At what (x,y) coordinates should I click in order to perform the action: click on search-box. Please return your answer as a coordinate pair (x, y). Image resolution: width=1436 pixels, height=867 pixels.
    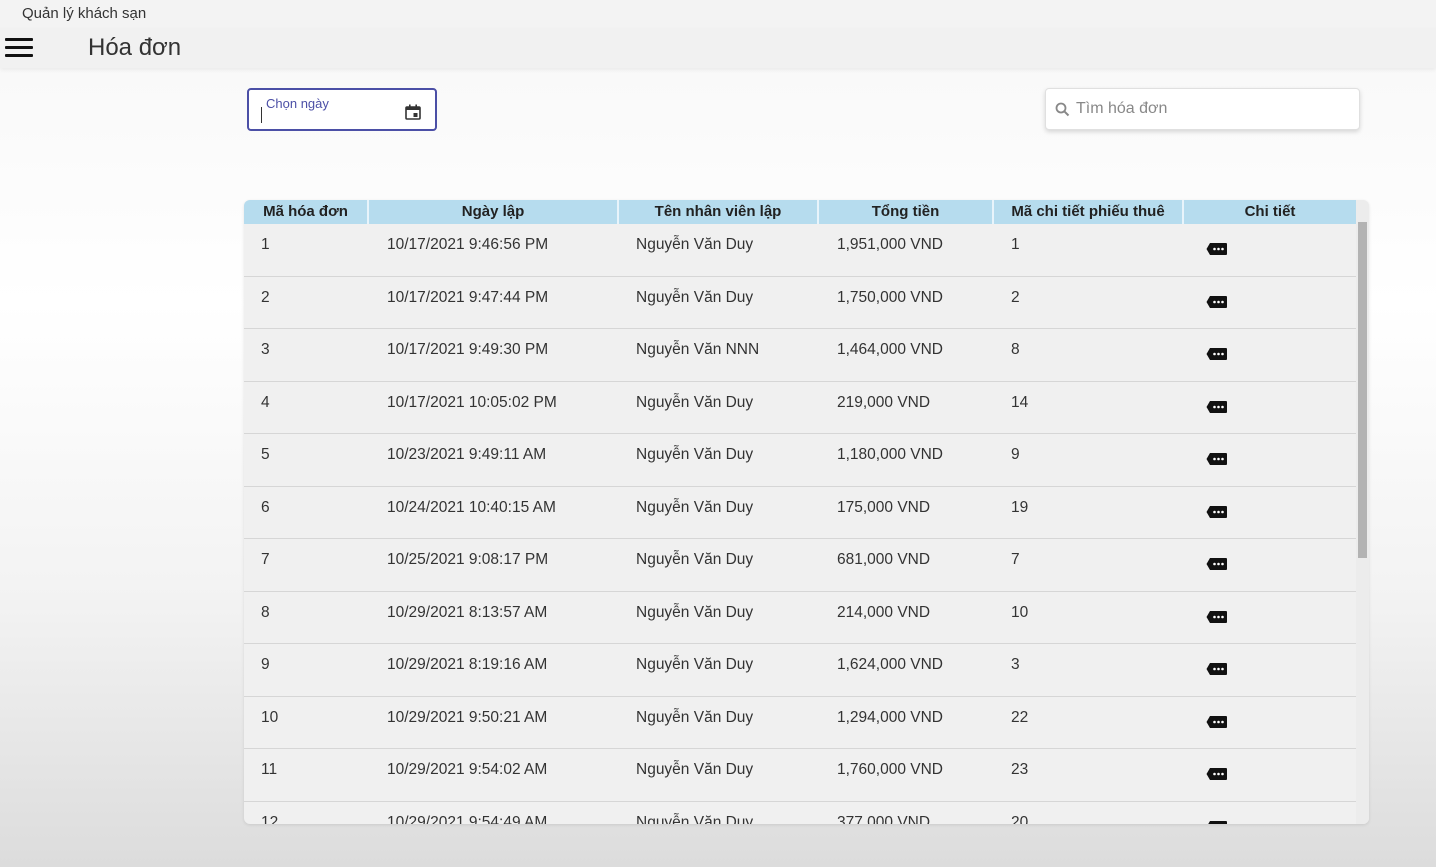
    Looking at the image, I should click on (1202, 109).